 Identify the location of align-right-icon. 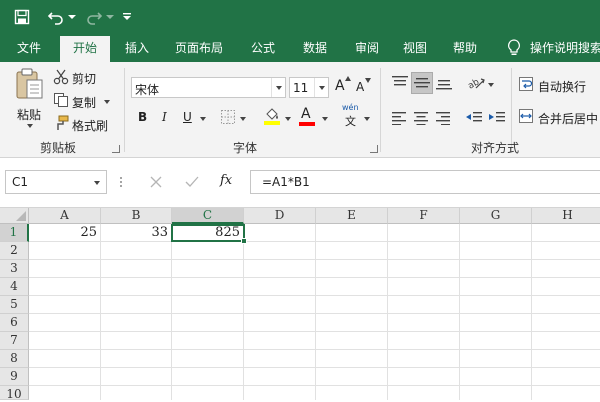
(443, 118).